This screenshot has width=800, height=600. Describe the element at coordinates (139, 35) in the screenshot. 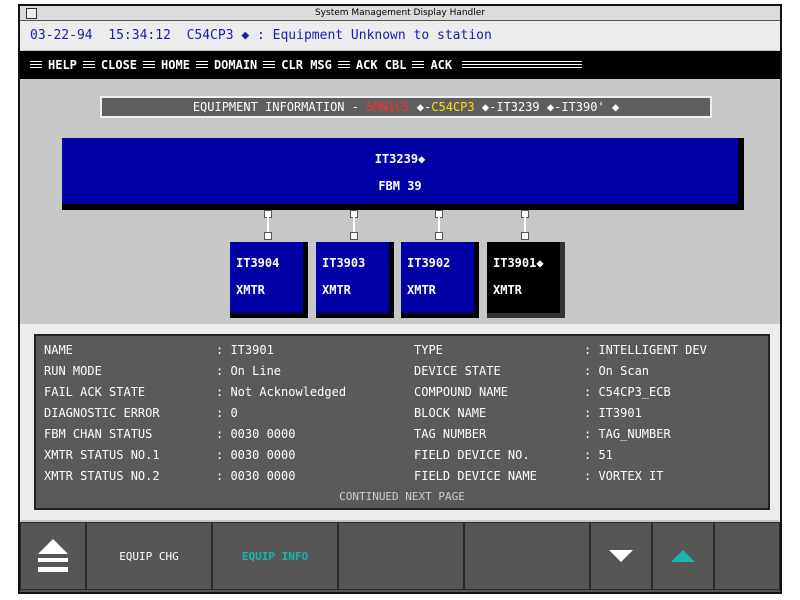

I see `status-time: 15:34:12` at that location.